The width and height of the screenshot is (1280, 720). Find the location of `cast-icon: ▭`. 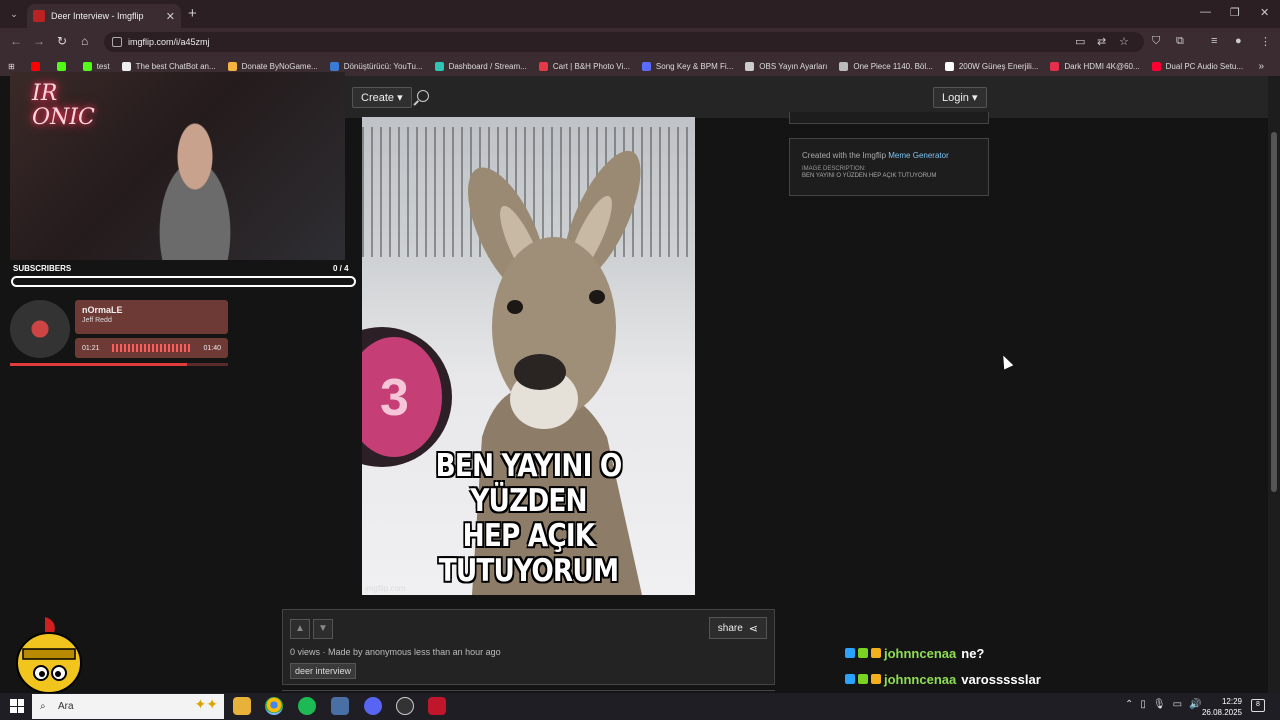

cast-icon: ▭ is located at coordinates (1080, 41).